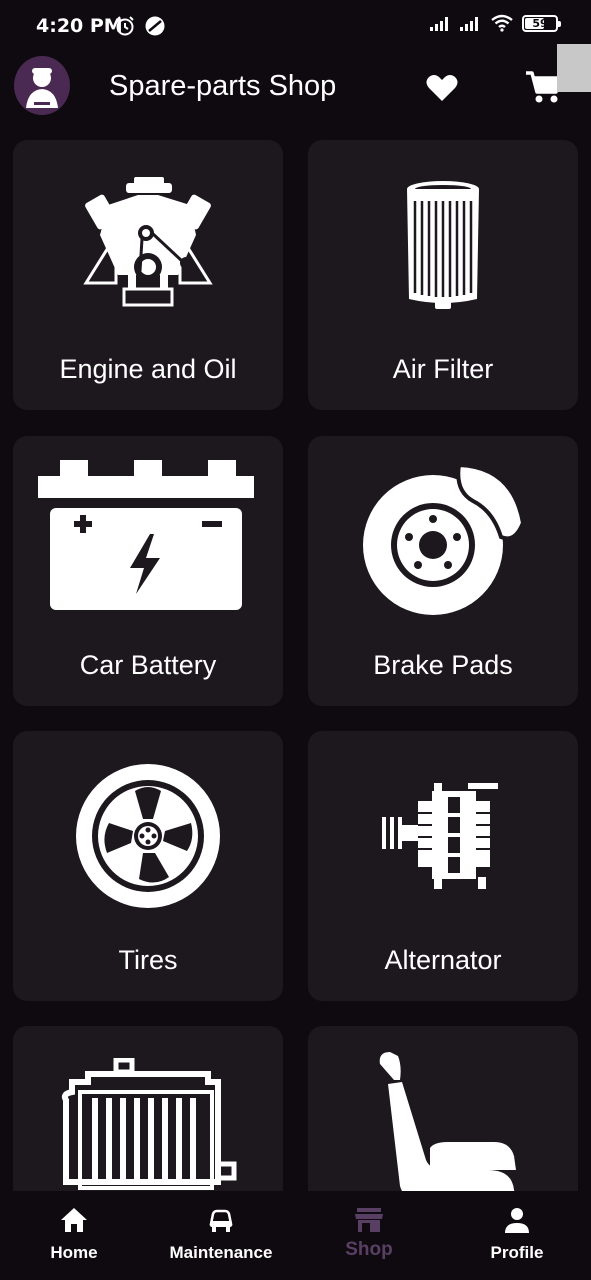 This screenshot has width=591, height=1280. I want to click on battery-level: 59, so click(540, 23).